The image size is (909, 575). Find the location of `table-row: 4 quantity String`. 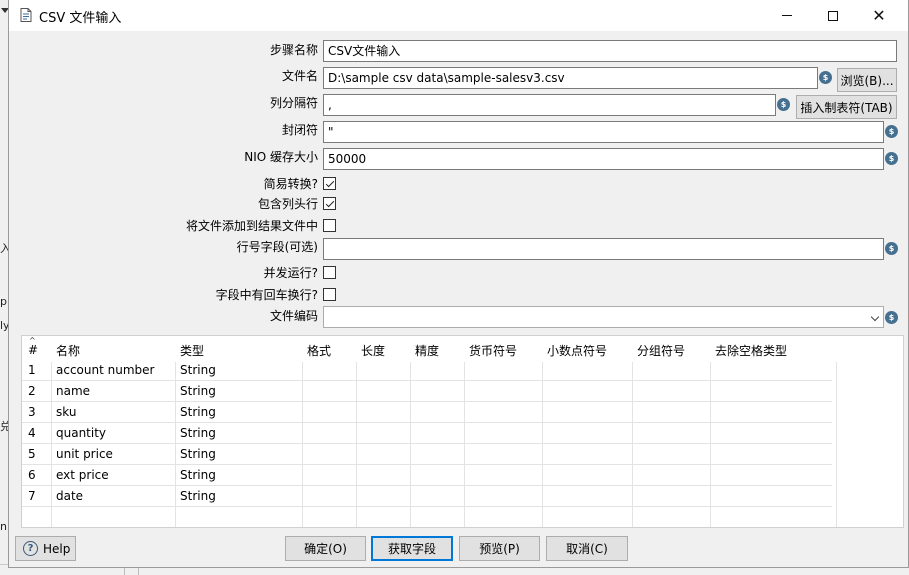

table-row: 4 quantity String is located at coordinates (427, 433).